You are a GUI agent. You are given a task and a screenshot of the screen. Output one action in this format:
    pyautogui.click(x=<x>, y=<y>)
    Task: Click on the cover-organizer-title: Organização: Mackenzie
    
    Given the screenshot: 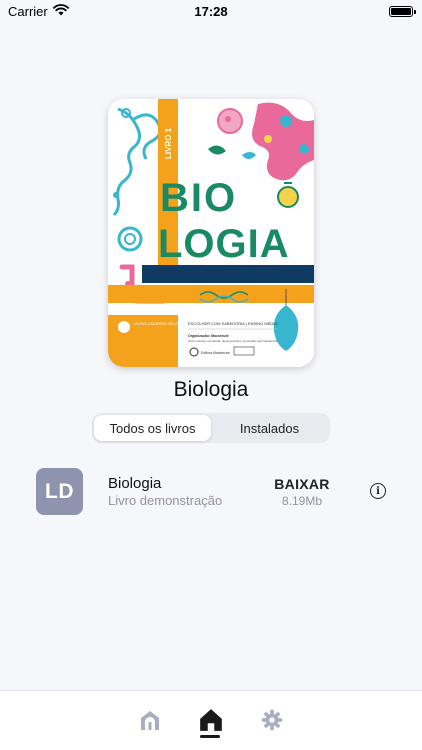 What is the action you would take?
    pyautogui.click(x=208, y=336)
    